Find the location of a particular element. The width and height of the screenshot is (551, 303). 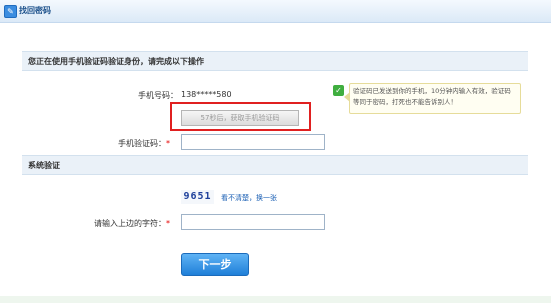

phone-label: 手机号码： is located at coordinates (158, 95).